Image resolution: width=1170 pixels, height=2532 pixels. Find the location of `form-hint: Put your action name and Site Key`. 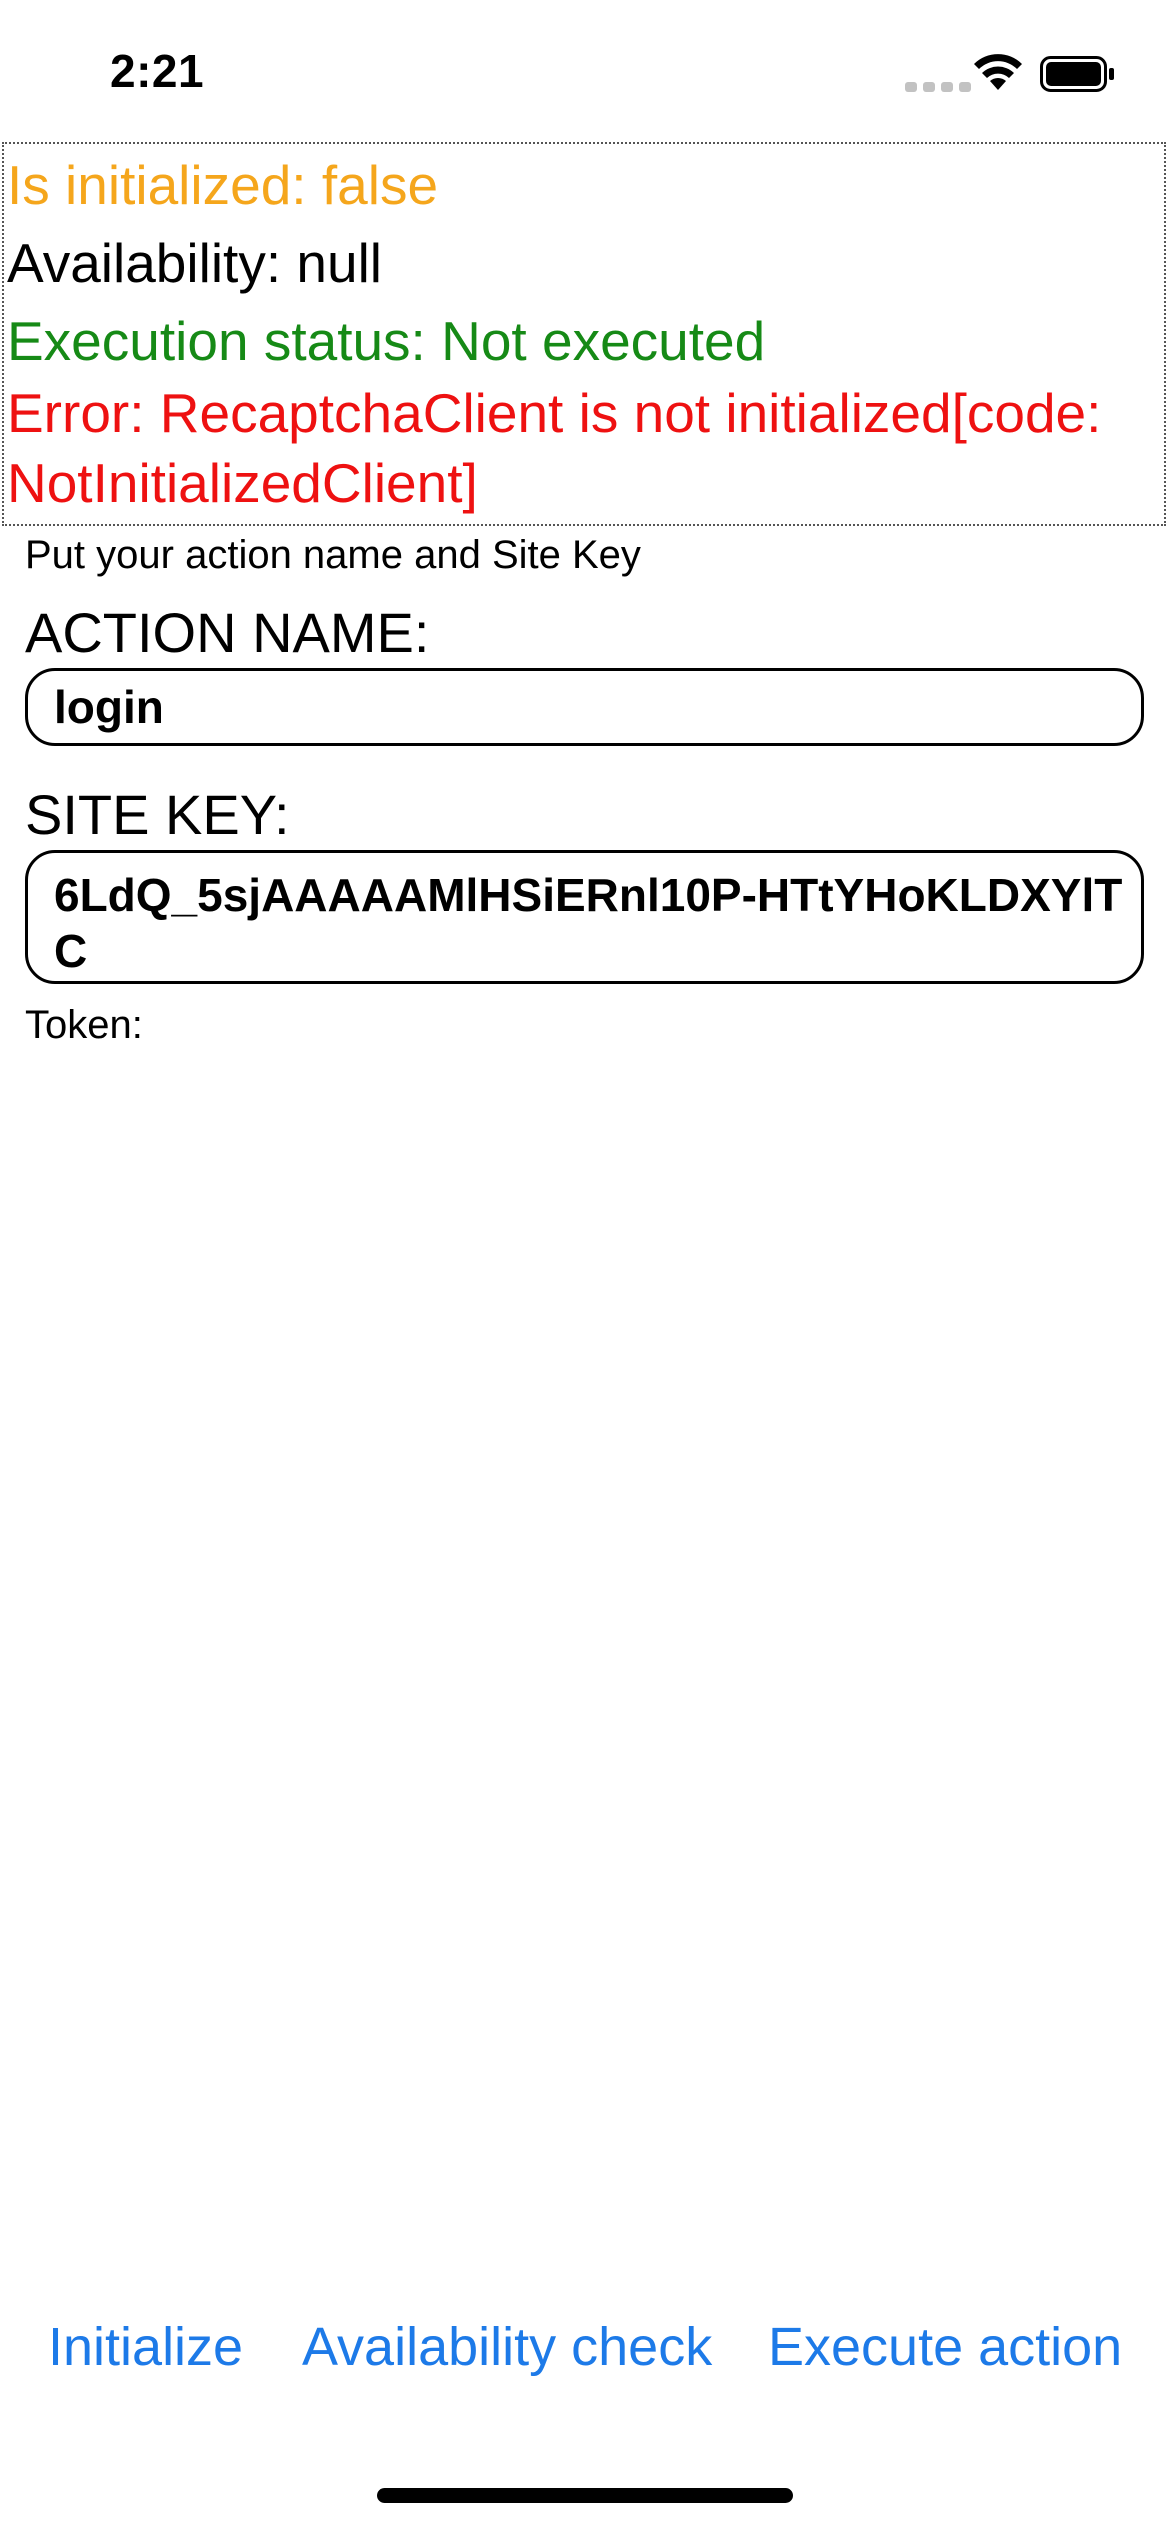

form-hint: Put your action name and Site Key is located at coordinates (333, 555).